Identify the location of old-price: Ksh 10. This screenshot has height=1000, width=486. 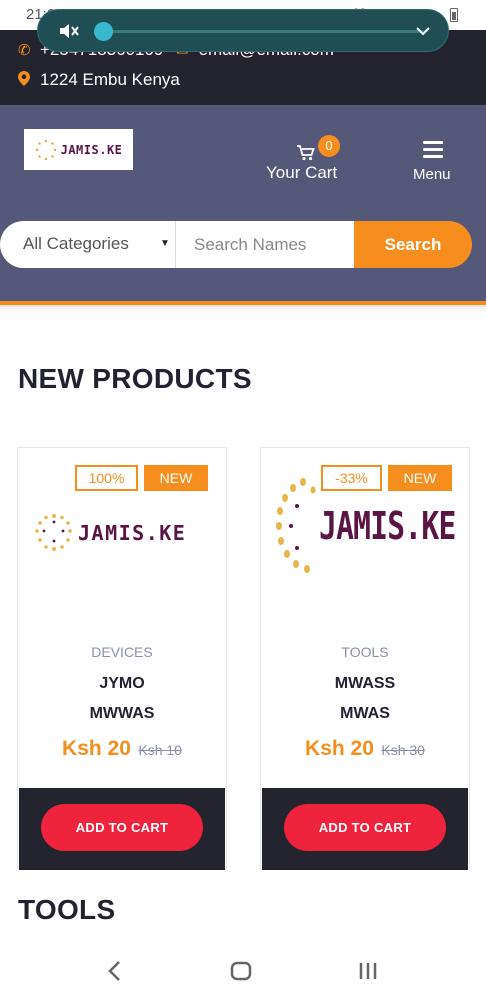
(160, 750).